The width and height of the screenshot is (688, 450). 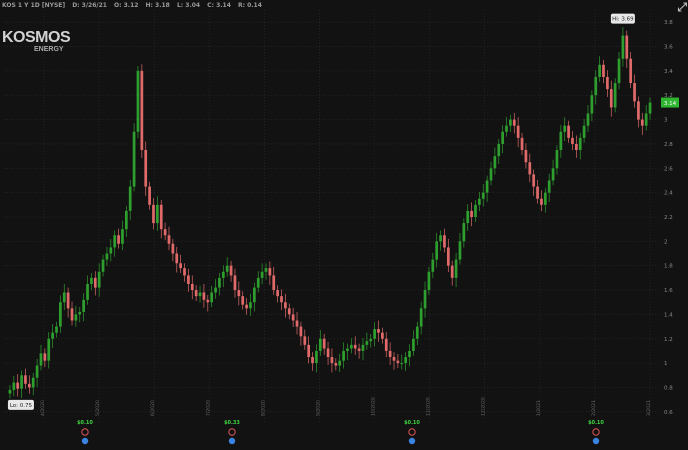 I want to click on x-tick-label: 3/2021, so click(x=649, y=408).